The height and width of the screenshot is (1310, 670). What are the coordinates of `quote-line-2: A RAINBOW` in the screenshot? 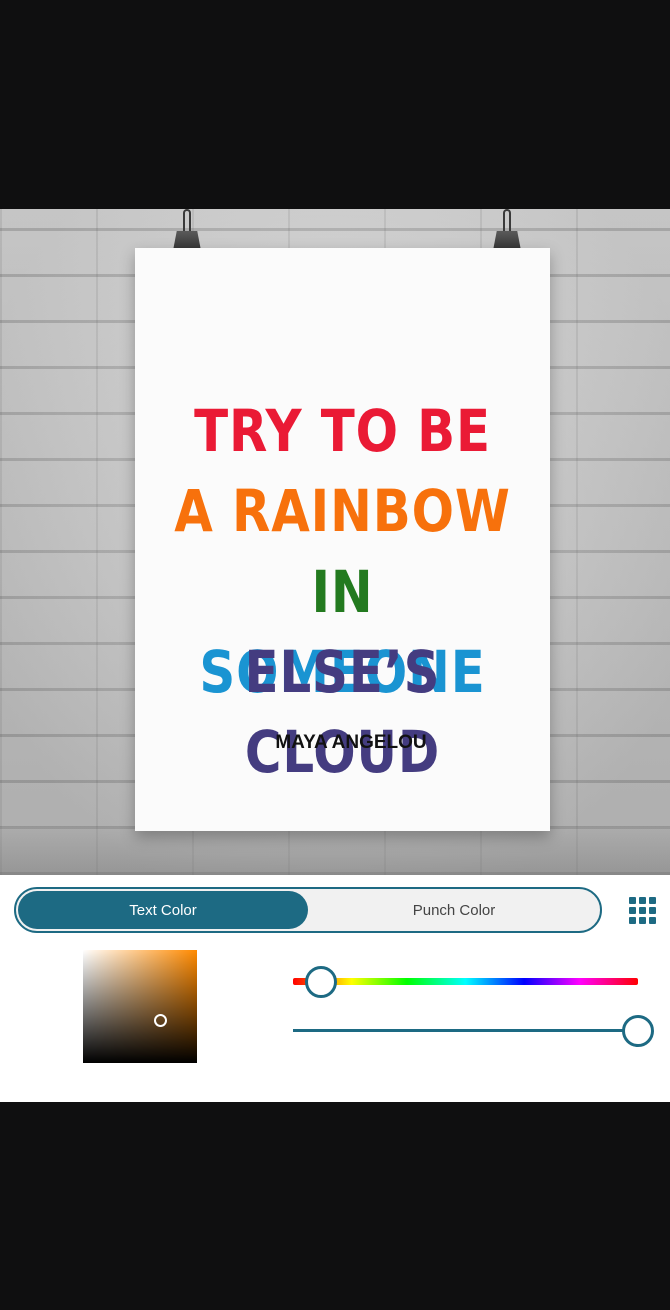 It's located at (342, 511).